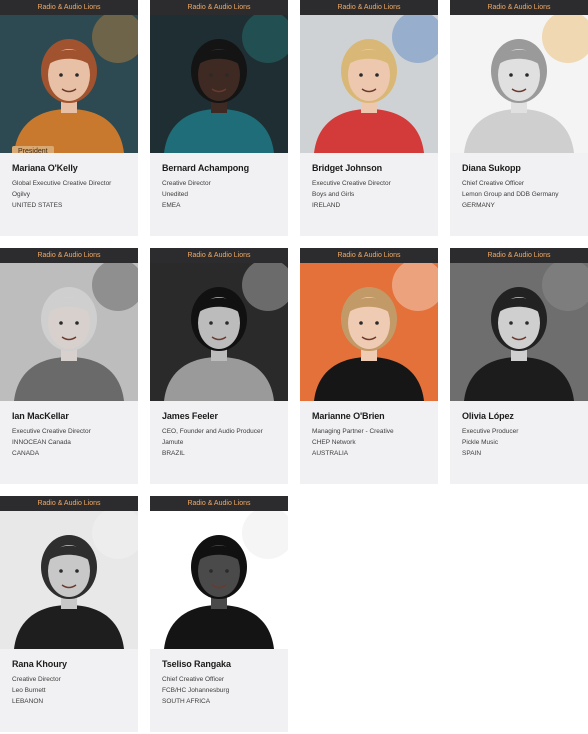 The height and width of the screenshot is (734, 588). I want to click on member-name: Bridget Johnson, so click(369, 168).